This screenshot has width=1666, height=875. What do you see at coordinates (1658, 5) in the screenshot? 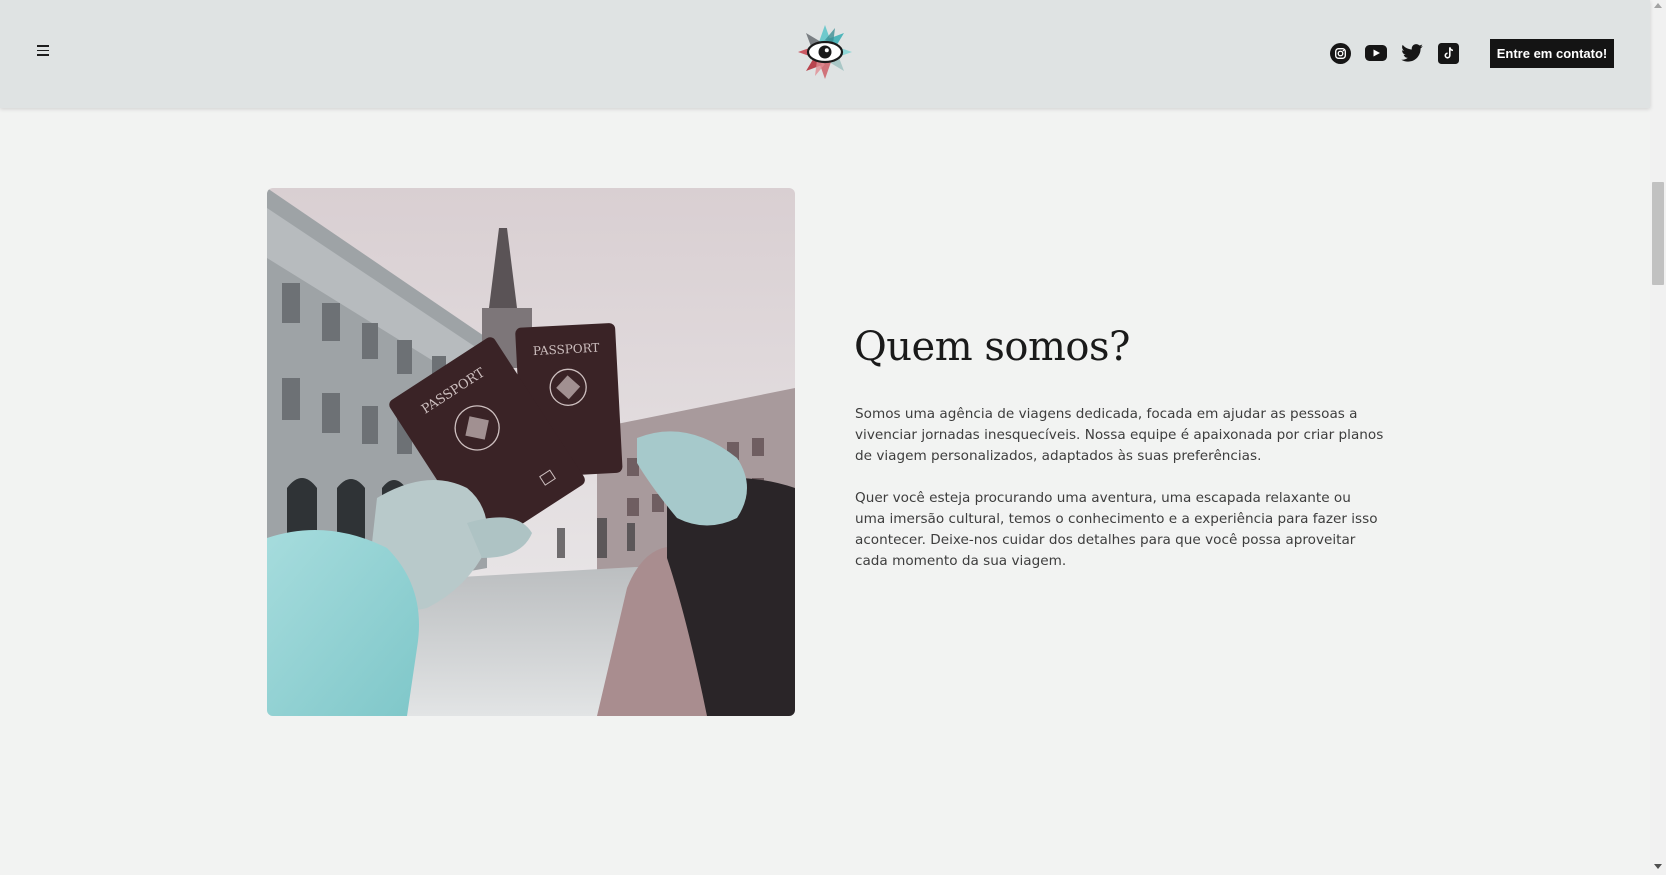
I see `scroll-up-arrow-icon` at bounding box center [1658, 5].